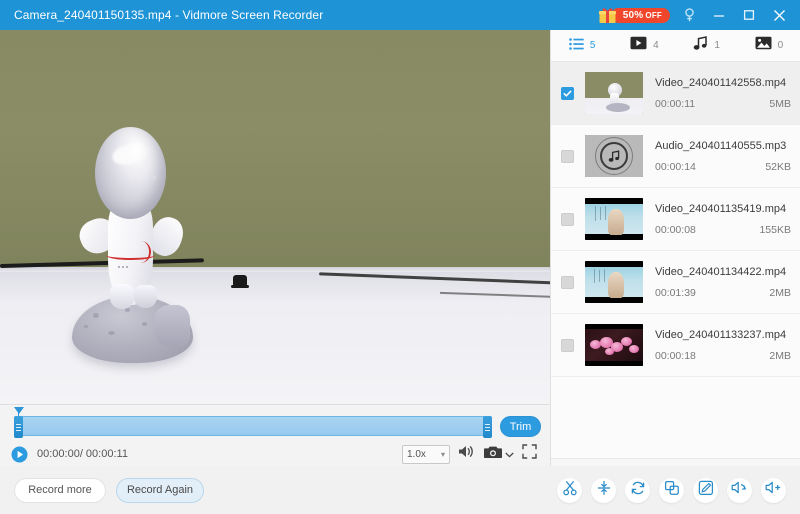  I want to click on camera-icon, so click(493, 454).